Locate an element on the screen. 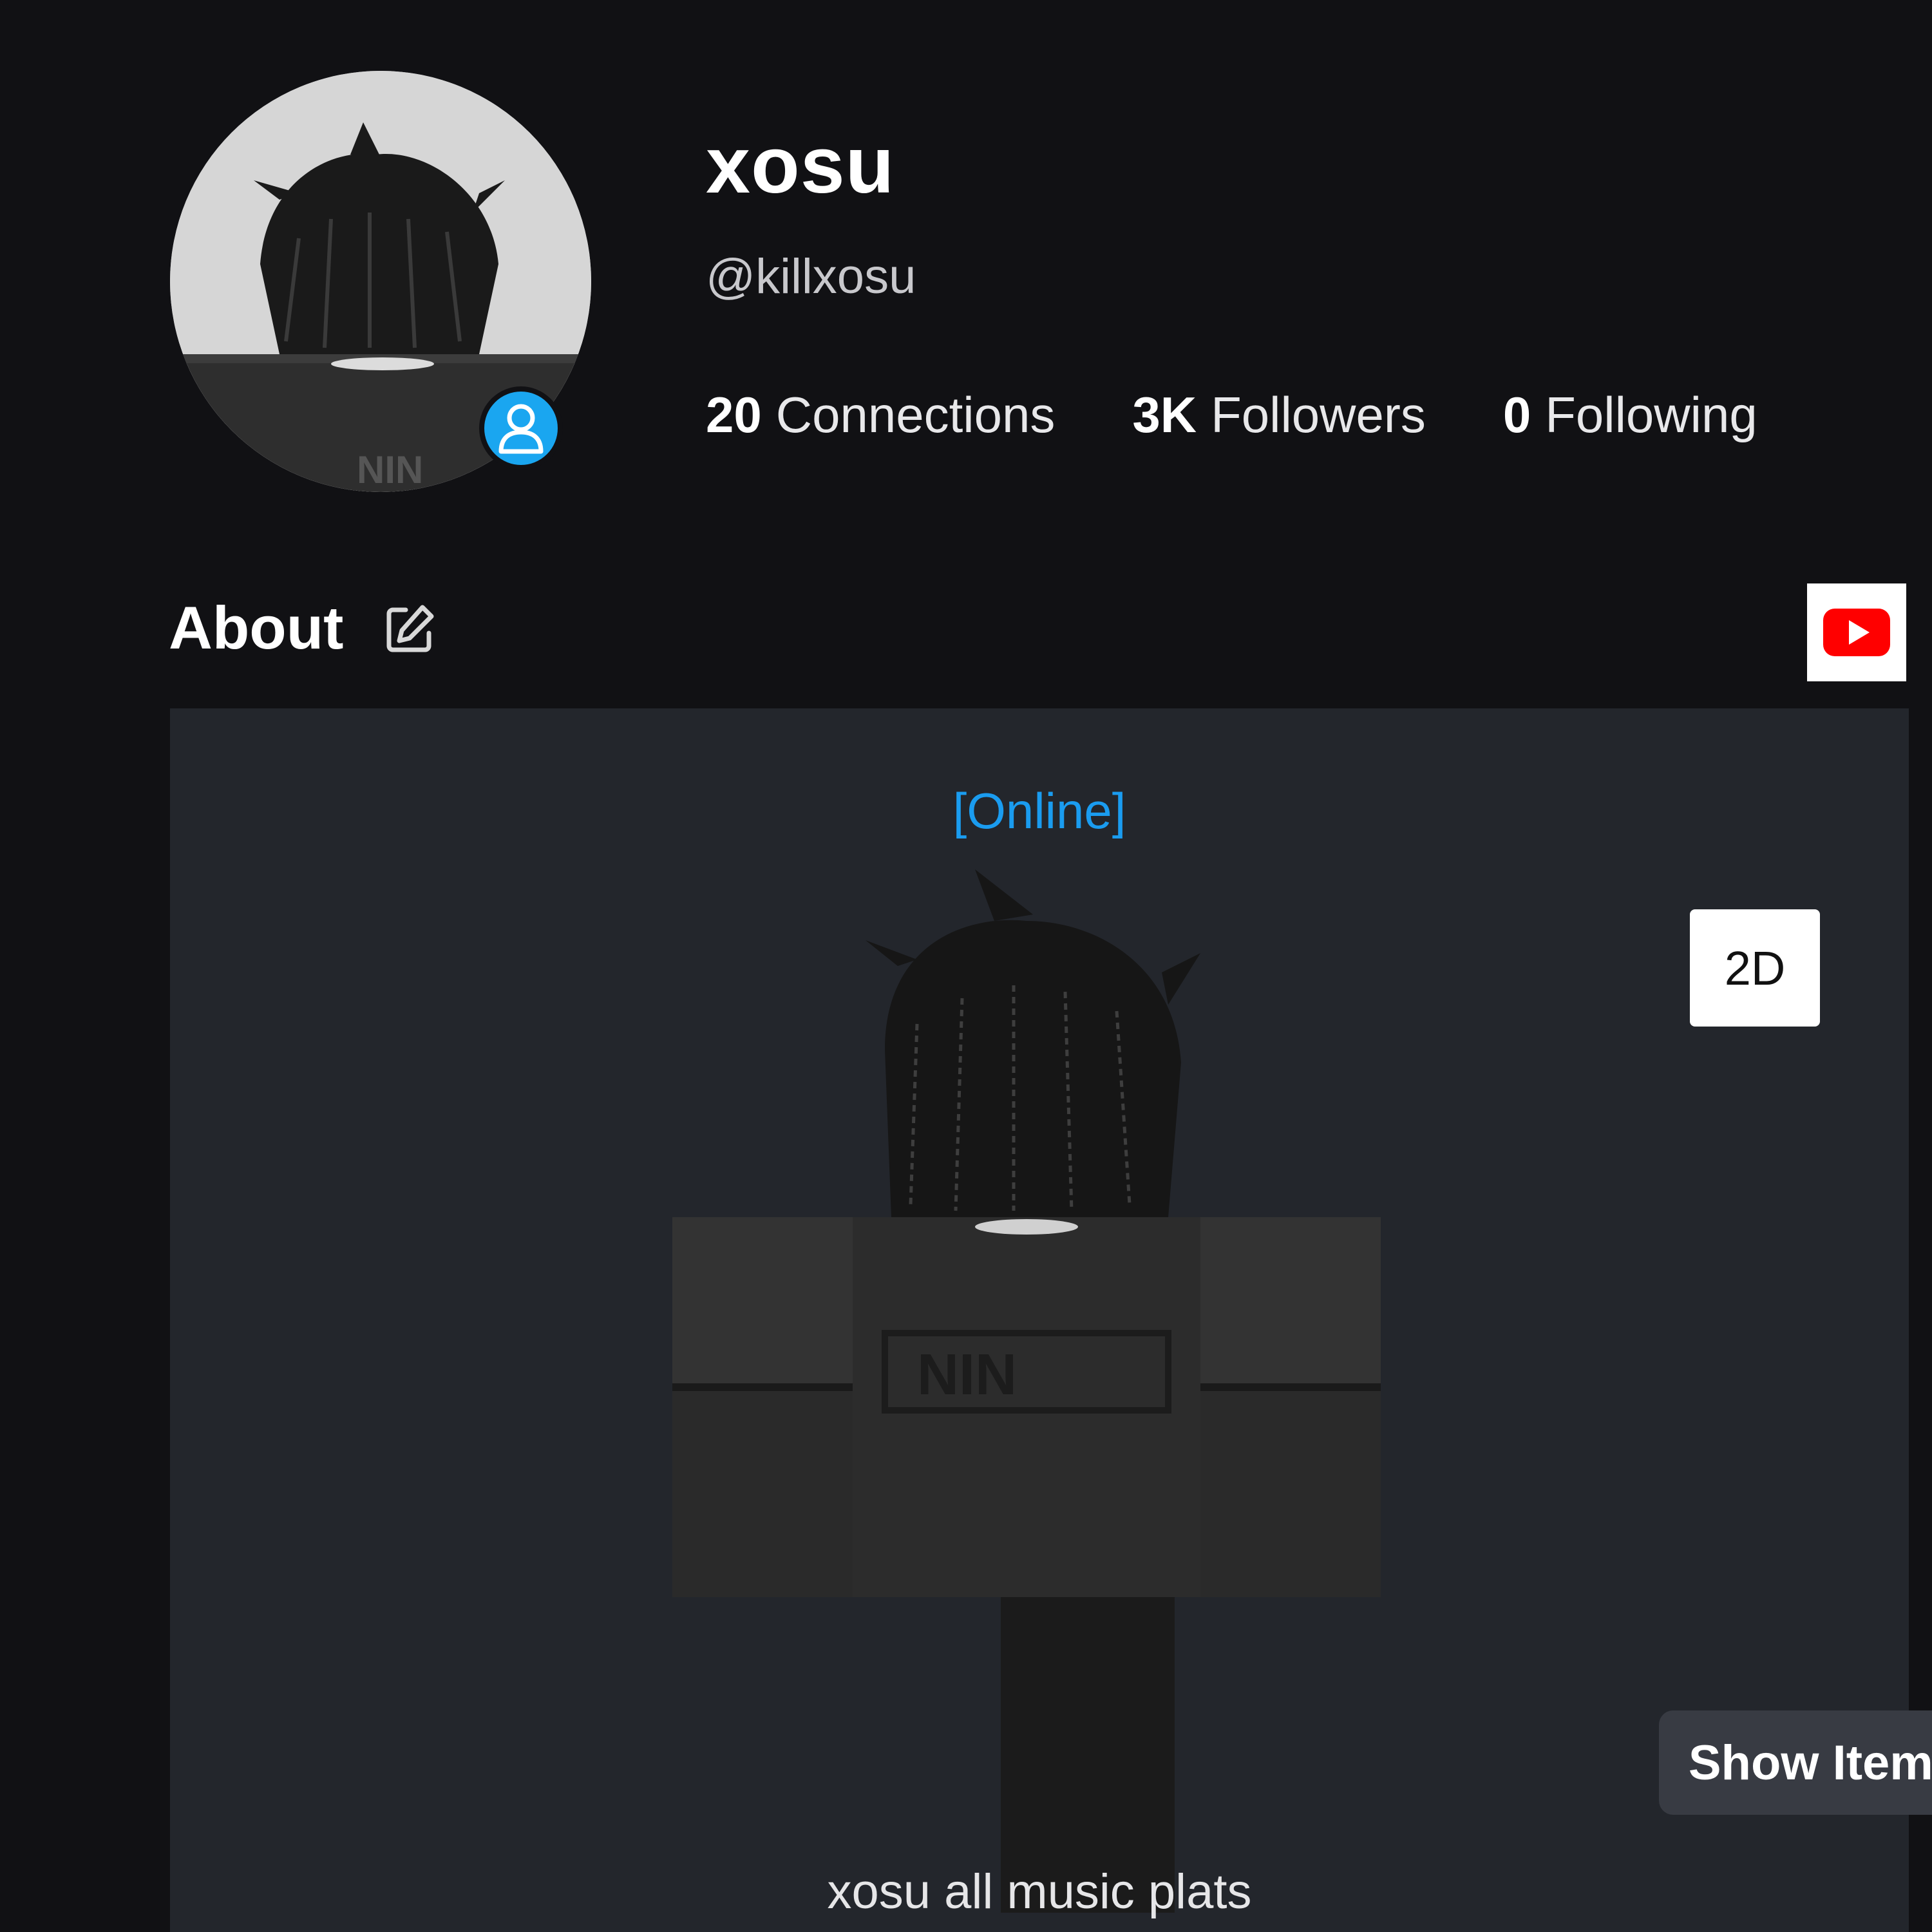 Image resolution: width=1932 pixels, height=1932 pixels. stat-label: Following is located at coordinates (1651, 415).